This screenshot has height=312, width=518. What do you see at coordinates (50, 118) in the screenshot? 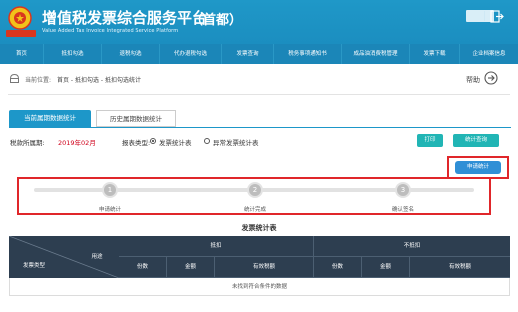
I see `tab-current-period-stats: 当前属期数据统计` at bounding box center [50, 118].